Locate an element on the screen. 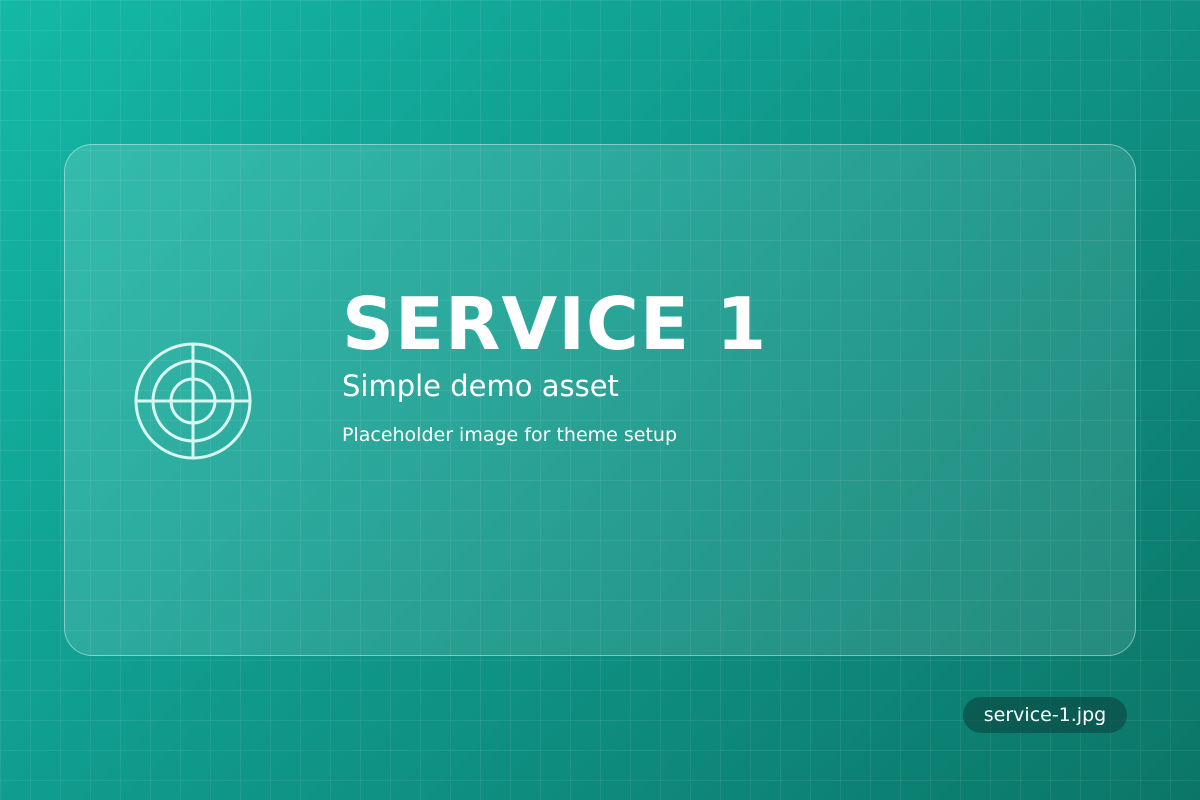  service-subtitle: Simple demo asset is located at coordinates (480, 386).